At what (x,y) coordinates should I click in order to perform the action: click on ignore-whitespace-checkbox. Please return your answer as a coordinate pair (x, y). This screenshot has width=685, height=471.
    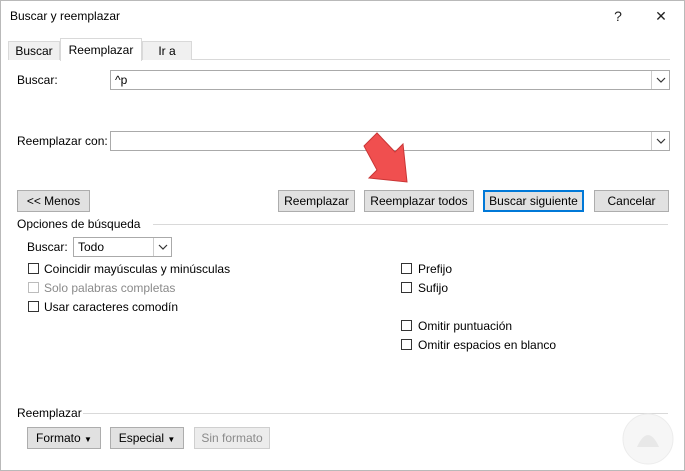
    Looking at the image, I should click on (406, 344).